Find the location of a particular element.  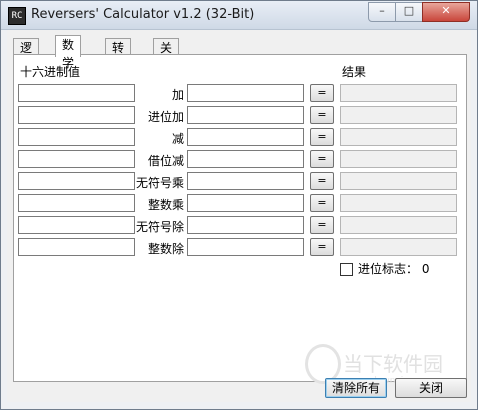

equals-button-7: = is located at coordinates (322, 247).